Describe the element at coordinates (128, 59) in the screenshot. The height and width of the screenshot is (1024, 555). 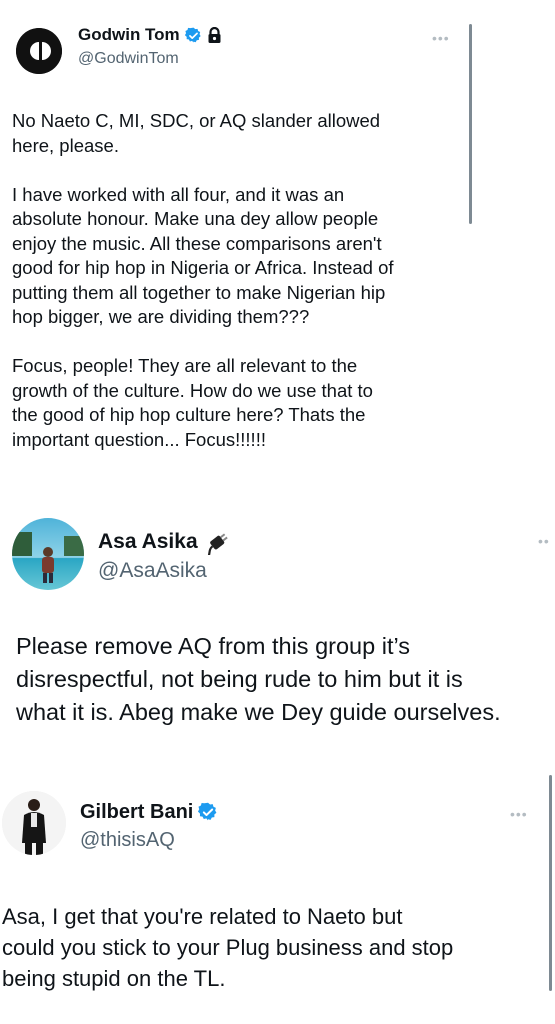
I see `author-handle: @GodwinTom` at that location.